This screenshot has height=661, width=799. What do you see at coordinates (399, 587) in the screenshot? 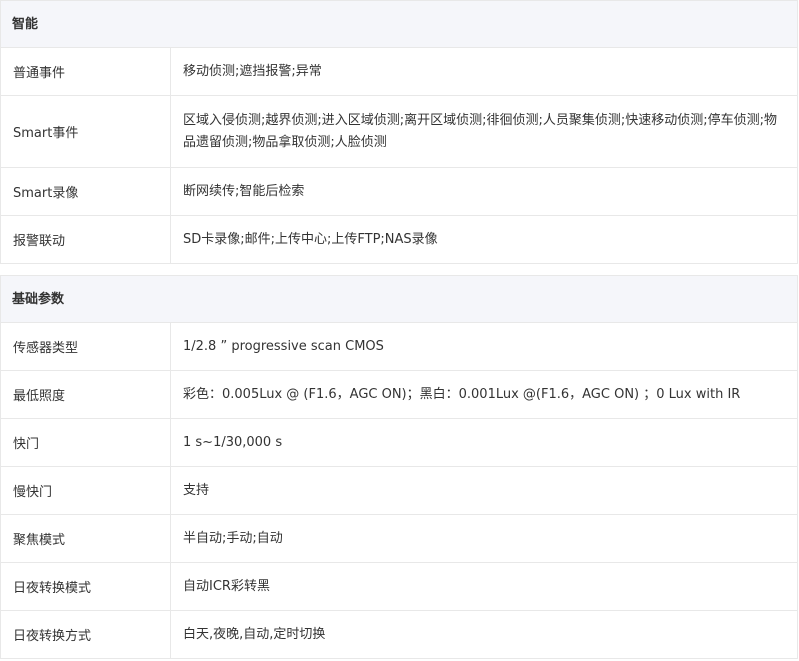
I see `table-row: 日夜转换模式 自动ICR彩转黑` at bounding box center [399, 587].